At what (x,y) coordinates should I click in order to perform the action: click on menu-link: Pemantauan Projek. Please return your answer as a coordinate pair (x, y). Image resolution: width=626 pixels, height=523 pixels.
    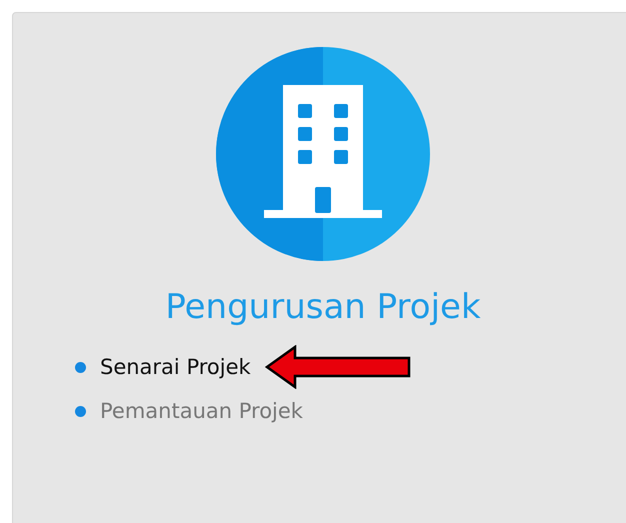
    Looking at the image, I should click on (201, 411).